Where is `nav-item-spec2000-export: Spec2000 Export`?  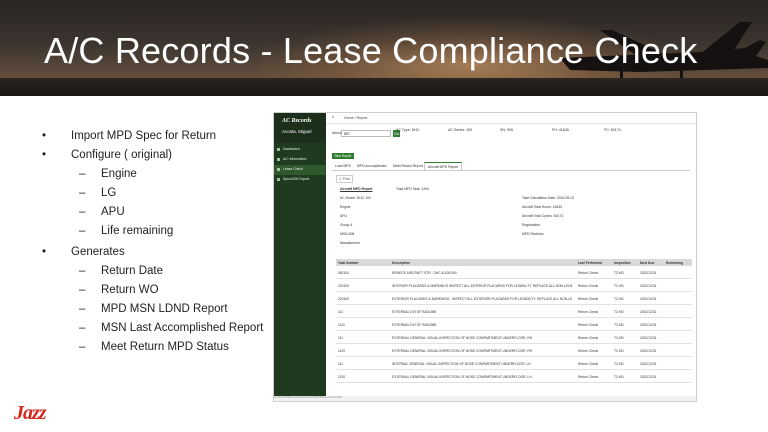
nav-item-spec2000-export: Spec2000 Export is located at coordinates (300, 180).